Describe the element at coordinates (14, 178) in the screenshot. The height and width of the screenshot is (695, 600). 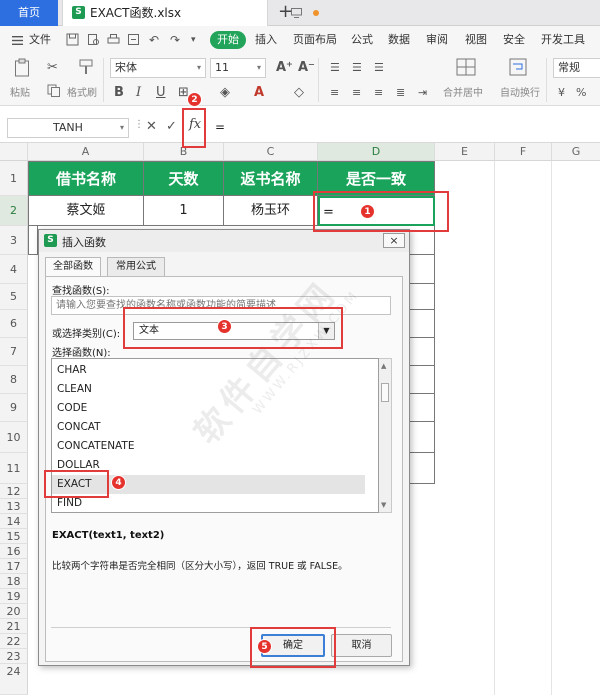
I see `row-header-1: 1` at that location.